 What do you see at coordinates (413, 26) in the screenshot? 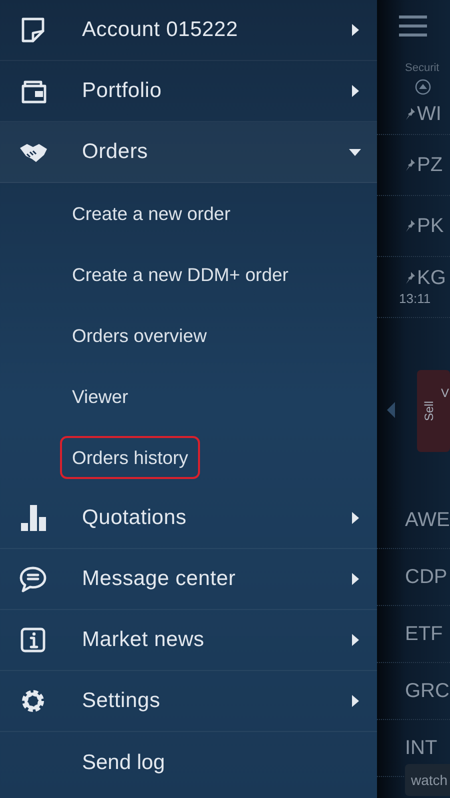
I see `menu-icon` at bounding box center [413, 26].